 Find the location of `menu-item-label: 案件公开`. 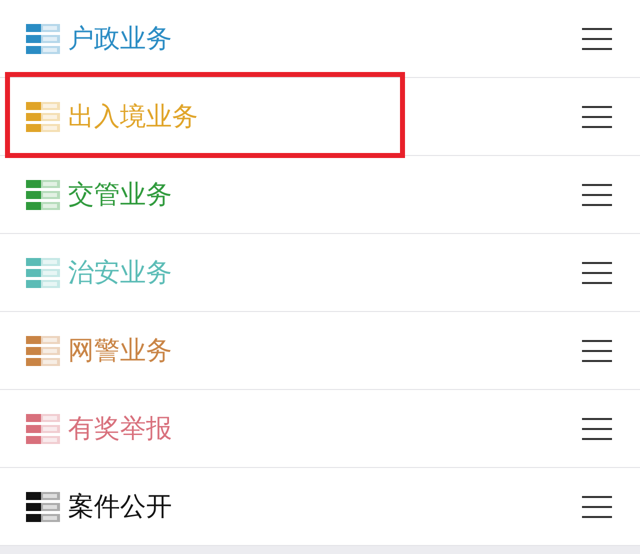

menu-item-label: 案件公开 is located at coordinates (120, 507).